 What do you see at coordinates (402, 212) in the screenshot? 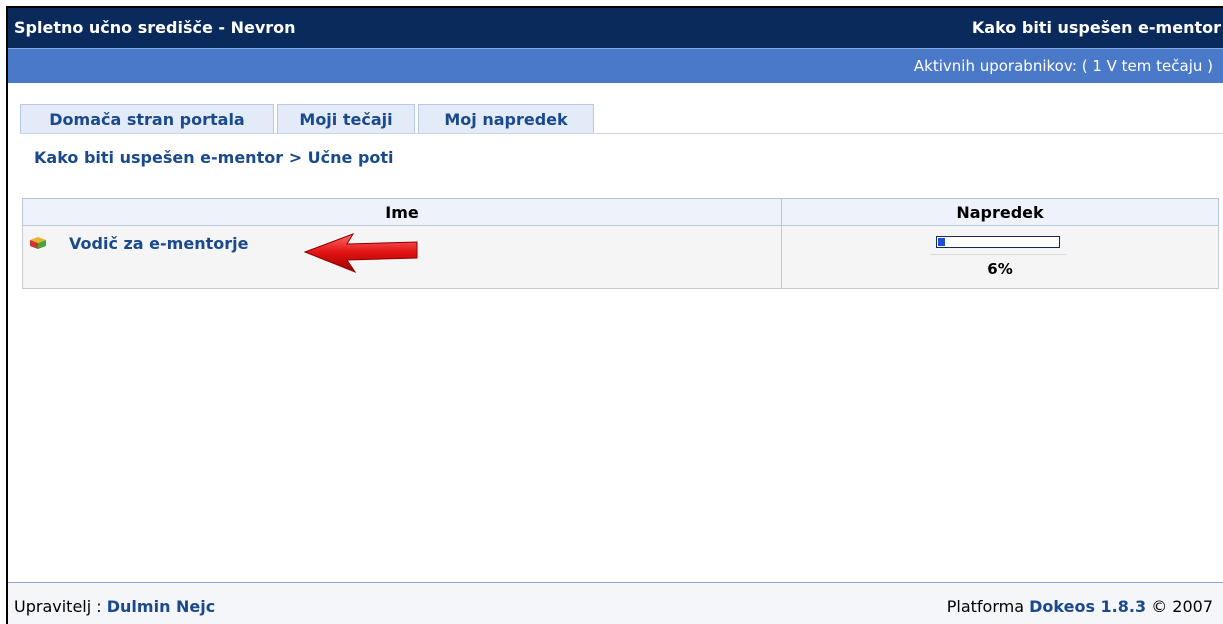
I see `column-header-name: Ime` at bounding box center [402, 212].